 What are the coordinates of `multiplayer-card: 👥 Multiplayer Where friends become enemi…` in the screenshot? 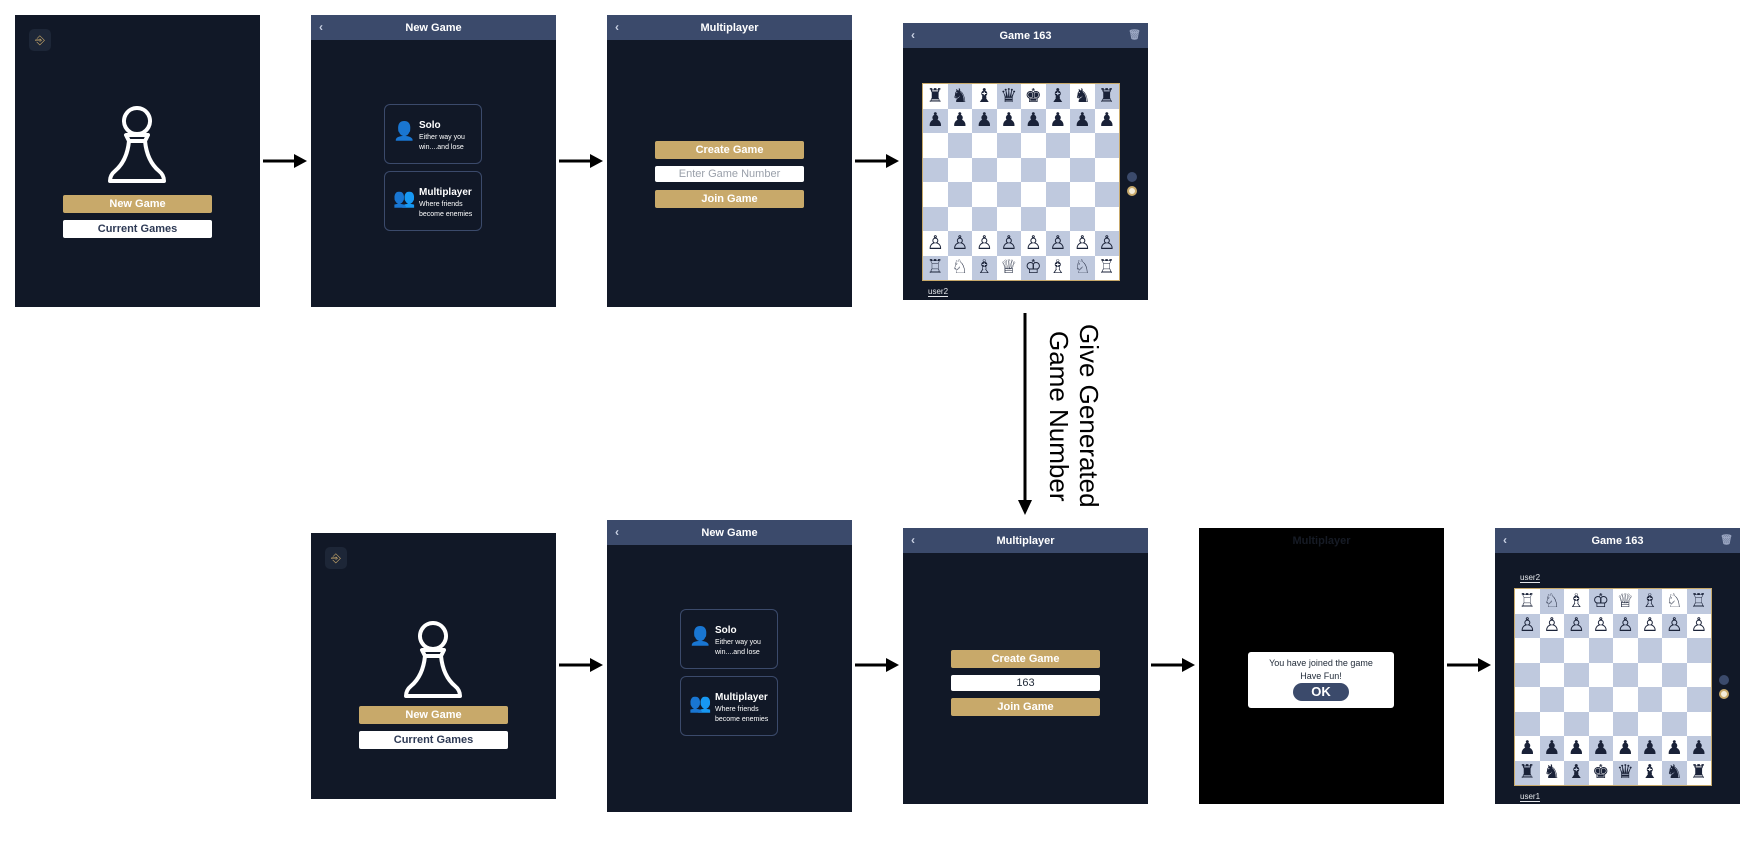 It's located at (729, 706).